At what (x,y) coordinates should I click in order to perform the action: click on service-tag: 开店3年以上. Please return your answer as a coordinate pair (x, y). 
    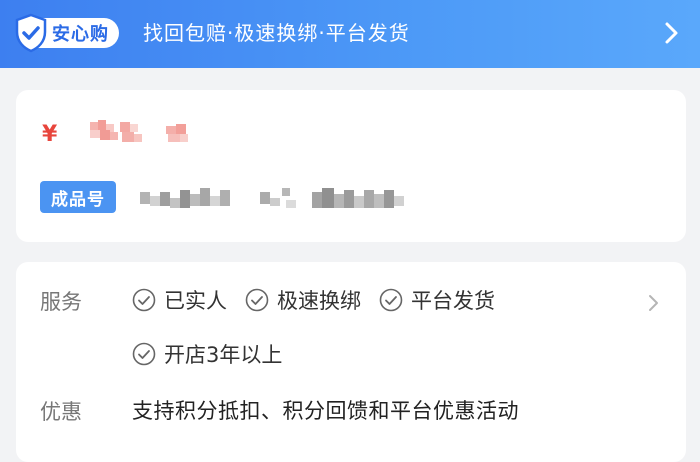
    Looking at the image, I should click on (207, 354).